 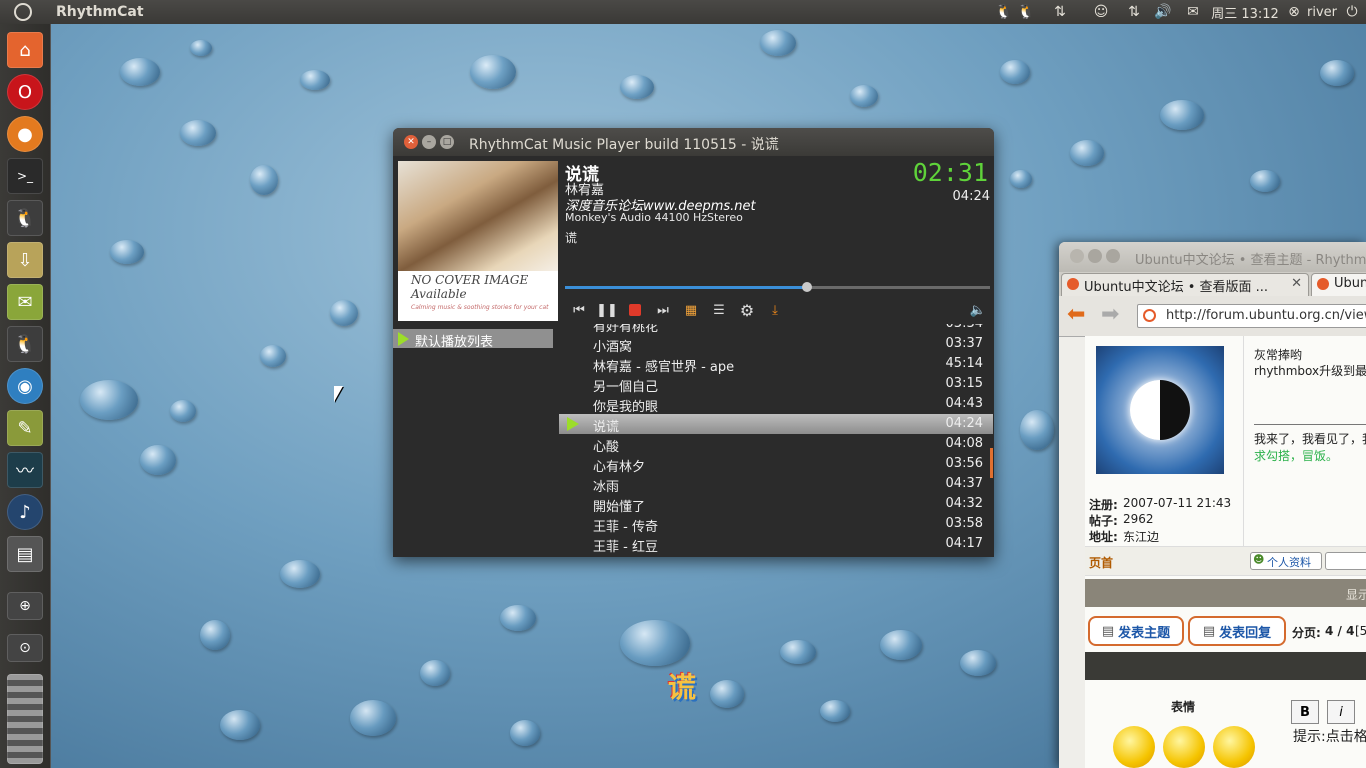 I want to click on settings-icon: ⚙, so click(x=747, y=310).